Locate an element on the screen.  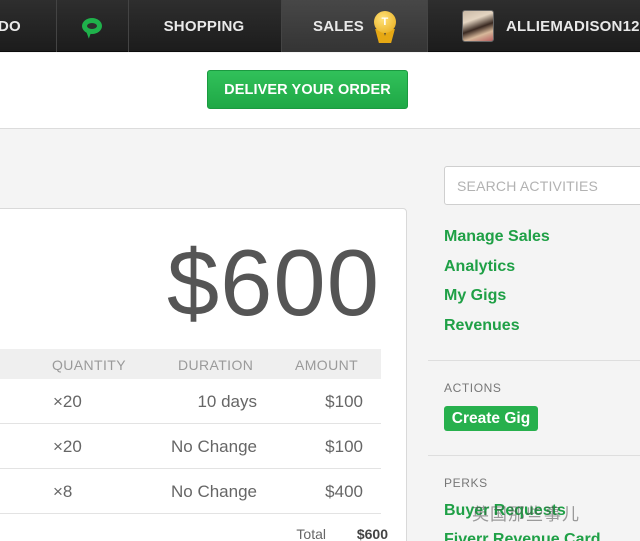
nav-item-sales: SALES T is located at coordinates (354, 26).